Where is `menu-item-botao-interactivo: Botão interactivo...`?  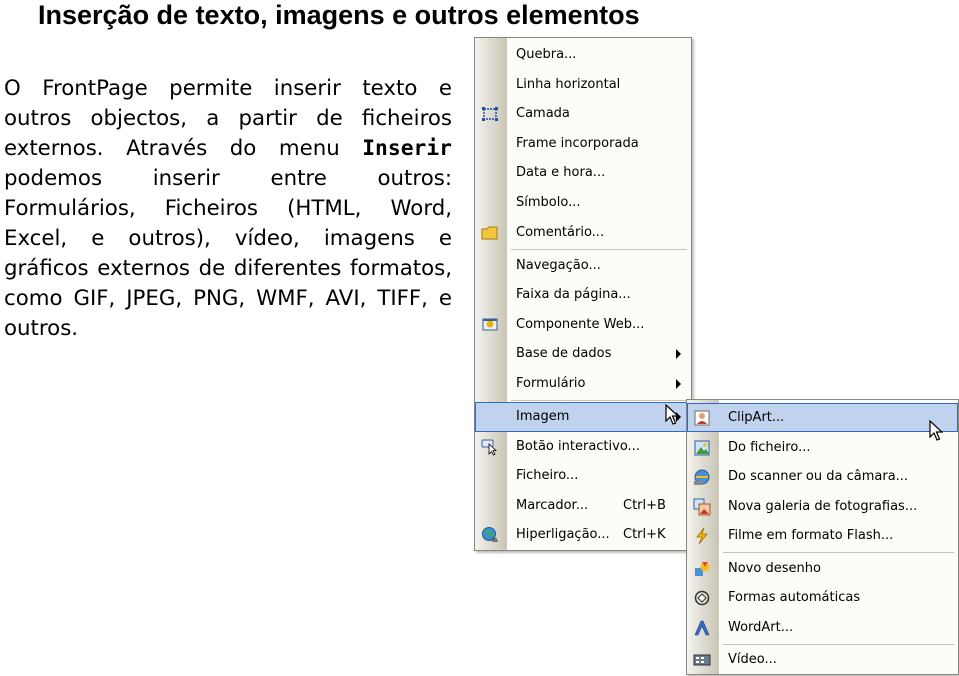 menu-item-botao-interactivo: Botão interactivo... is located at coordinates (583, 446).